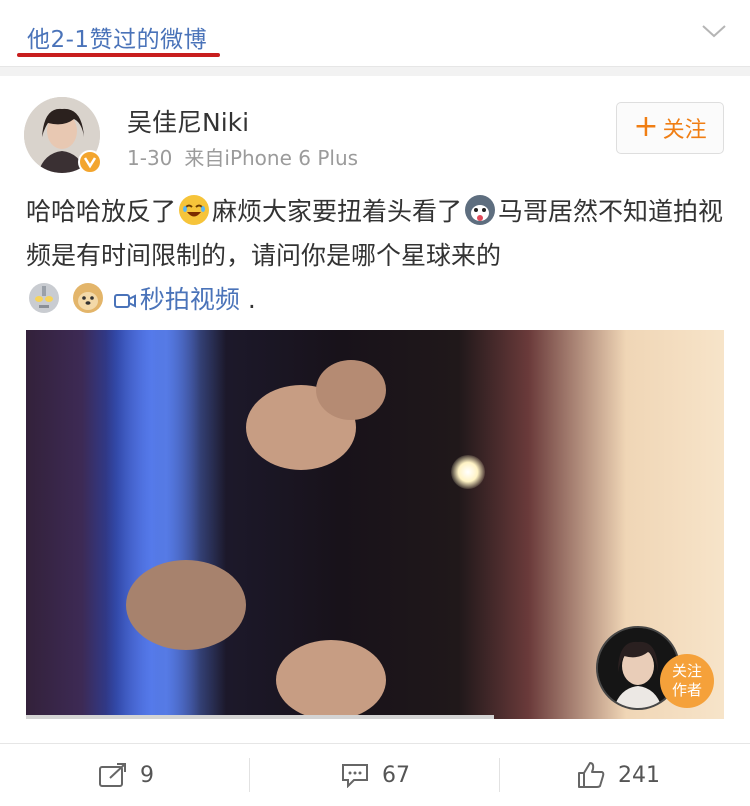 The height and width of the screenshot is (806, 750). I want to click on video-link: 秒拍视频, so click(176, 299).